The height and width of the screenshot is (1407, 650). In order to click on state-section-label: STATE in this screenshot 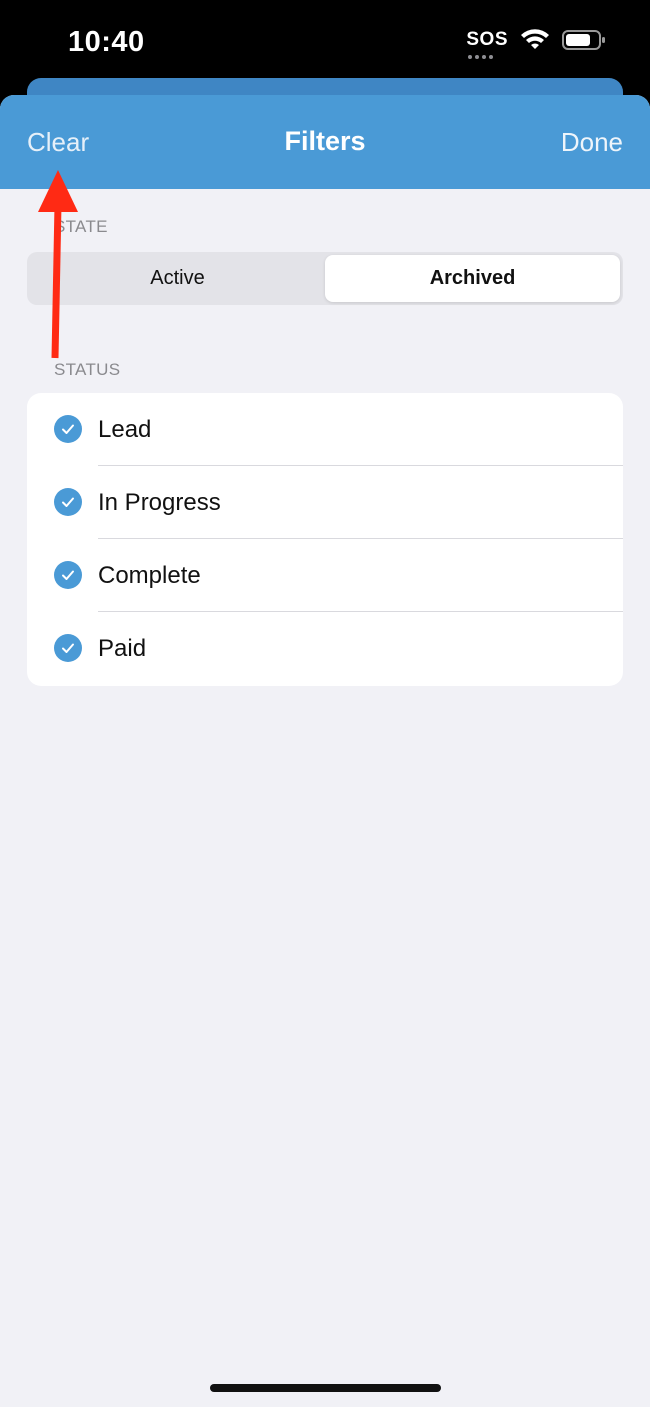, I will do `click(81, 226)`.